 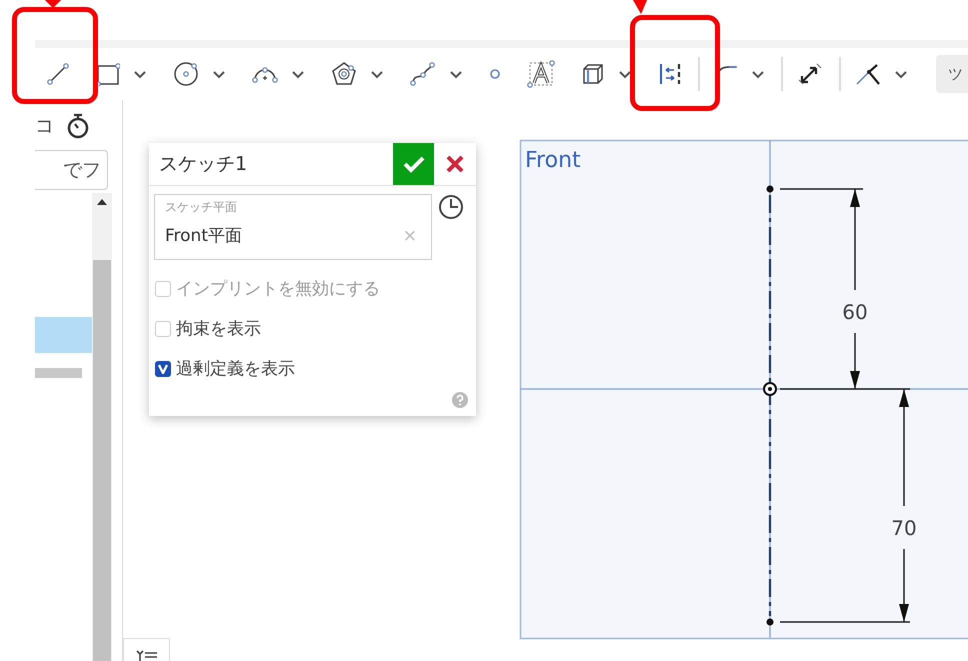 I want to click on dimension-line, so click(x=845, y=289).